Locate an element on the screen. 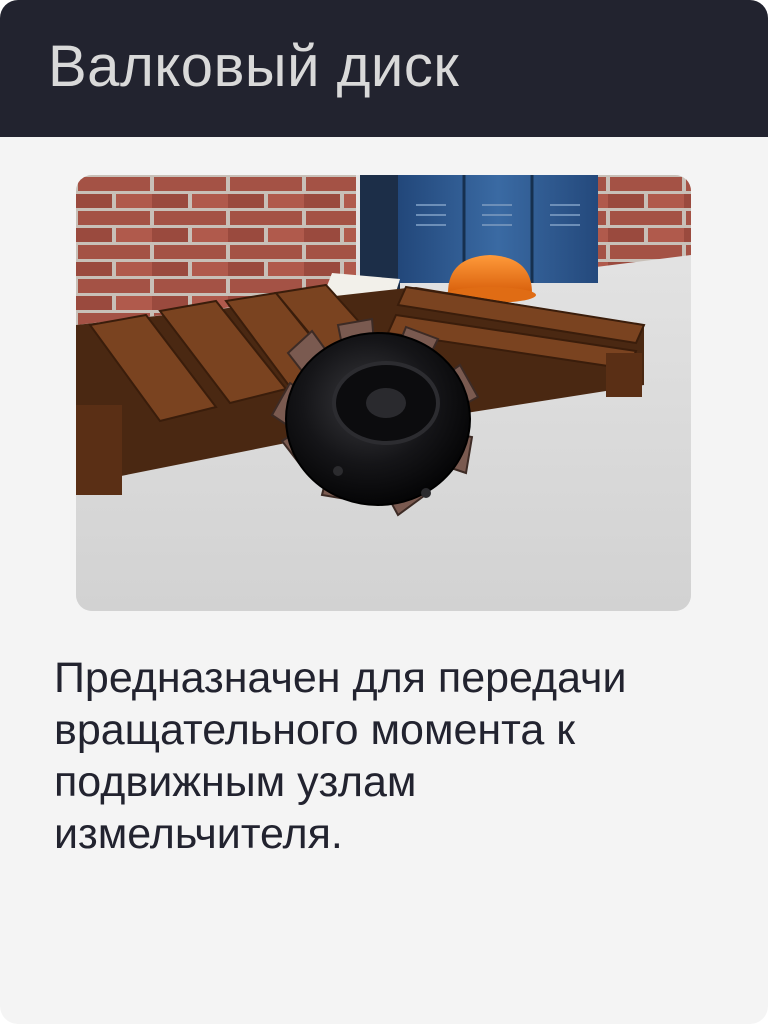 This screenshot has width=768, height=1024. card-header: Валковый диск is located at coordinates (384, 68).